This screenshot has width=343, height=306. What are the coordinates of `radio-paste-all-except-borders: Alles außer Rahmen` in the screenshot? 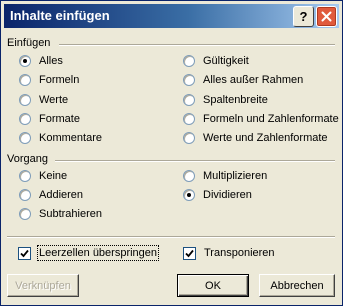 It's located at (243, 80).